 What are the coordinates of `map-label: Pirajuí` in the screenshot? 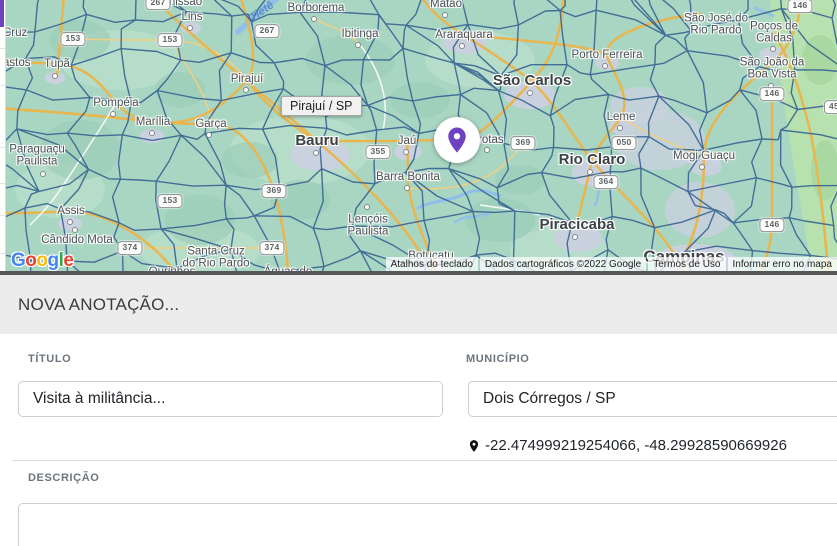 It's located at (247, 78).